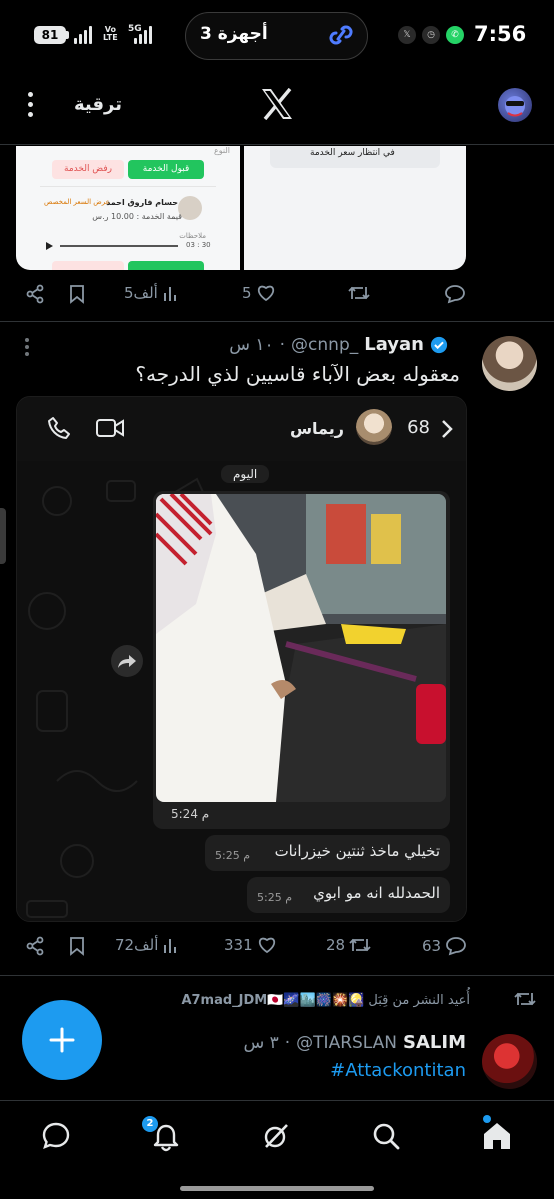  I want to click on link-icon, so click(341, 37).